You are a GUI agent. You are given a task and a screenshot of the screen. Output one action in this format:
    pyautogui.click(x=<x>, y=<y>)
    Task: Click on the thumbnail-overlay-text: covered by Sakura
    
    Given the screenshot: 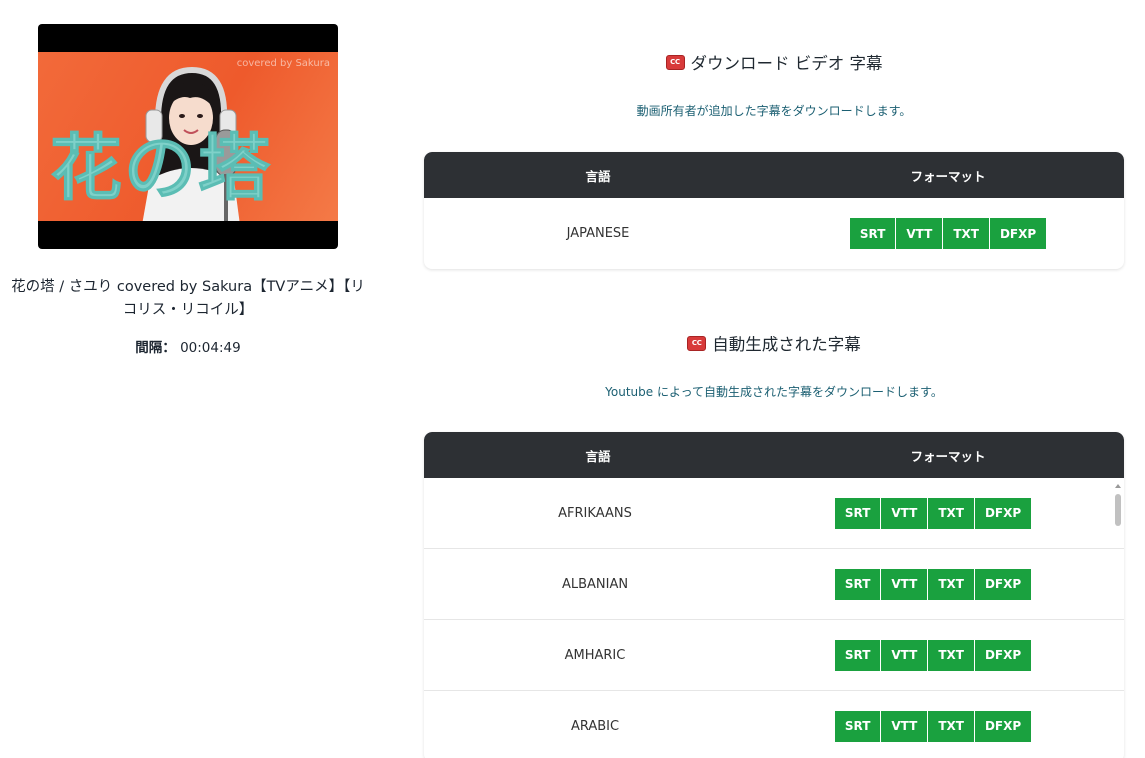 What is the action you would take?
    pyautogui.click(x=283, y=63)
    